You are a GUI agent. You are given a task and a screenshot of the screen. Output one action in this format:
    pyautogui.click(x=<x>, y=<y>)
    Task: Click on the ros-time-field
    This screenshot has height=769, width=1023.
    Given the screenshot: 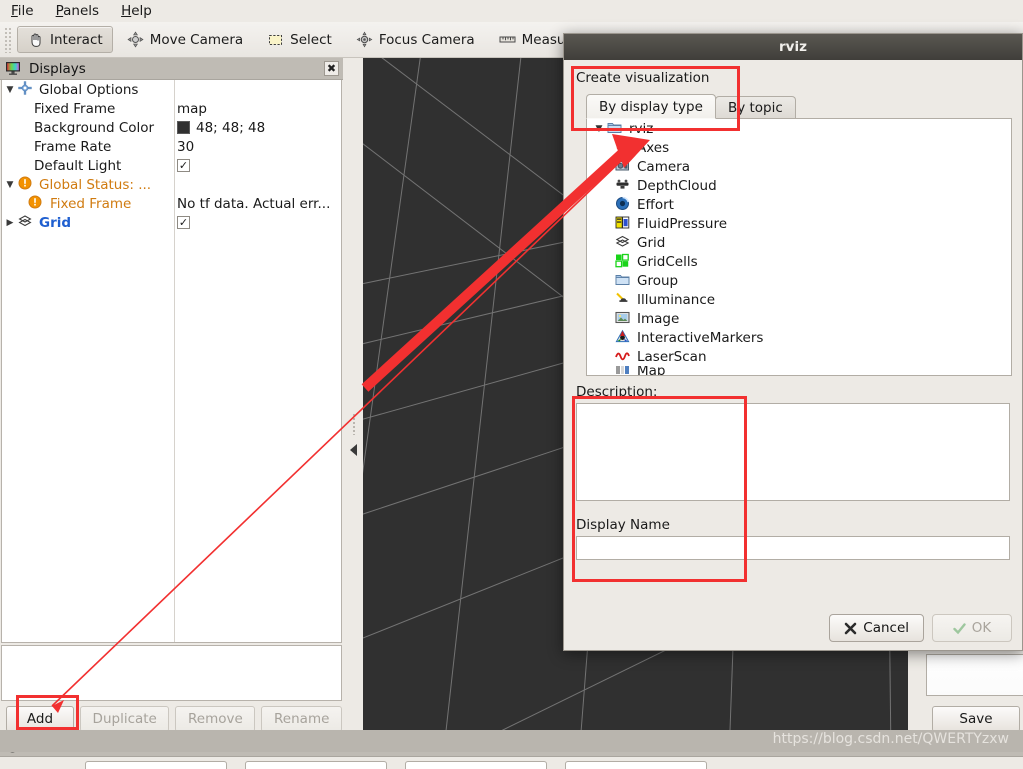 What is the action you would take?
    pyautogui.click(x=156, y=765)
    